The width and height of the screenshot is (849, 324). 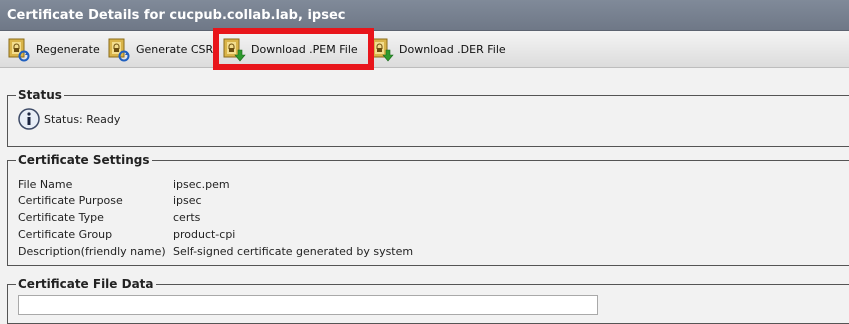 What do you see at coordinates (61, 217) in the screenshot?
I see `certificate-type-label: Certificate Type` at bounding box center [61, 217].